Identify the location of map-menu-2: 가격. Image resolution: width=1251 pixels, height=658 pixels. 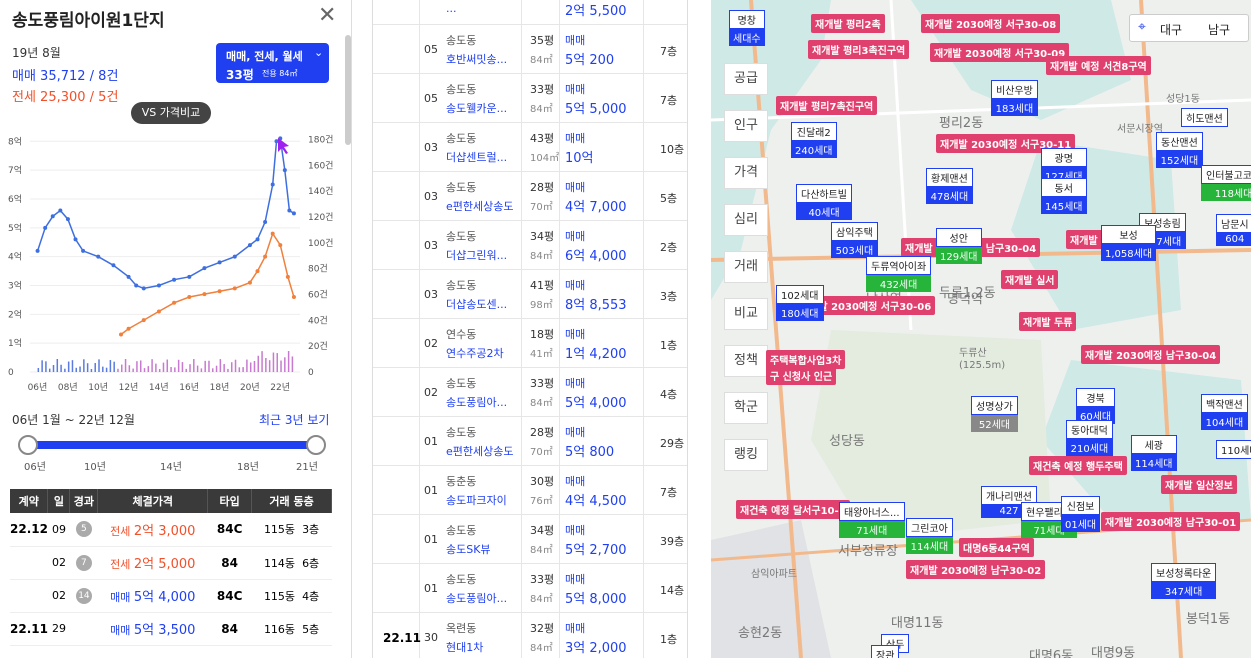
(746, 173).